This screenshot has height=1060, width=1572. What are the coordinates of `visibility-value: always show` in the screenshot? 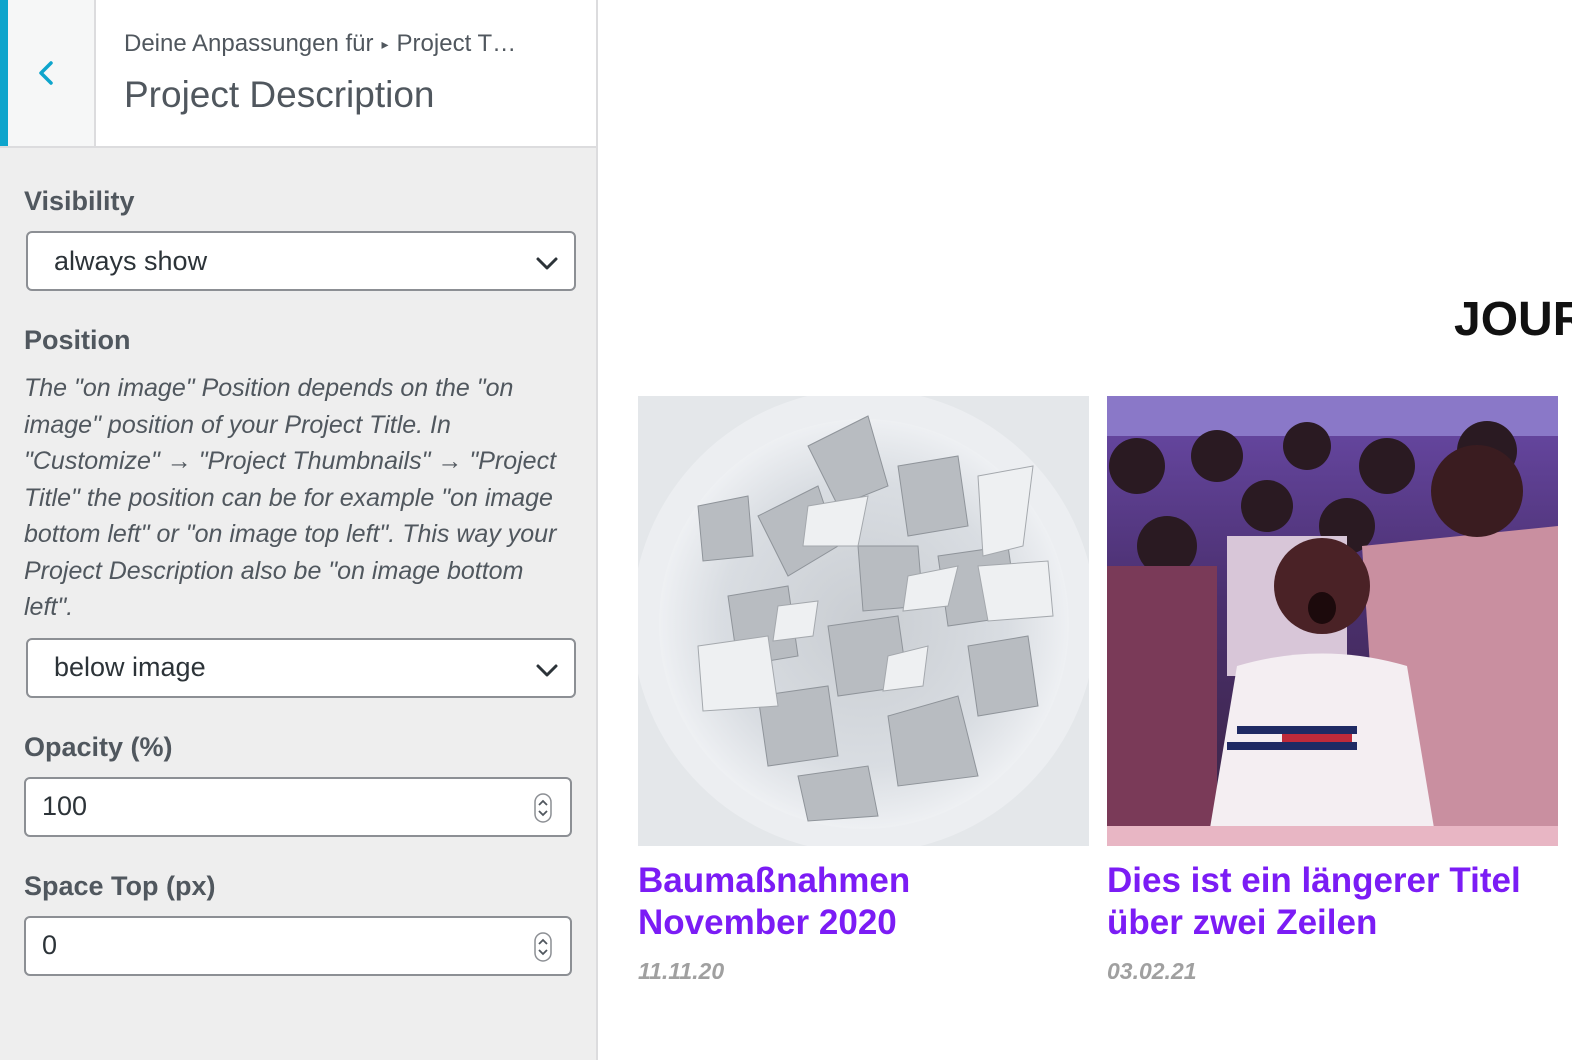 It's located at (131, 260).